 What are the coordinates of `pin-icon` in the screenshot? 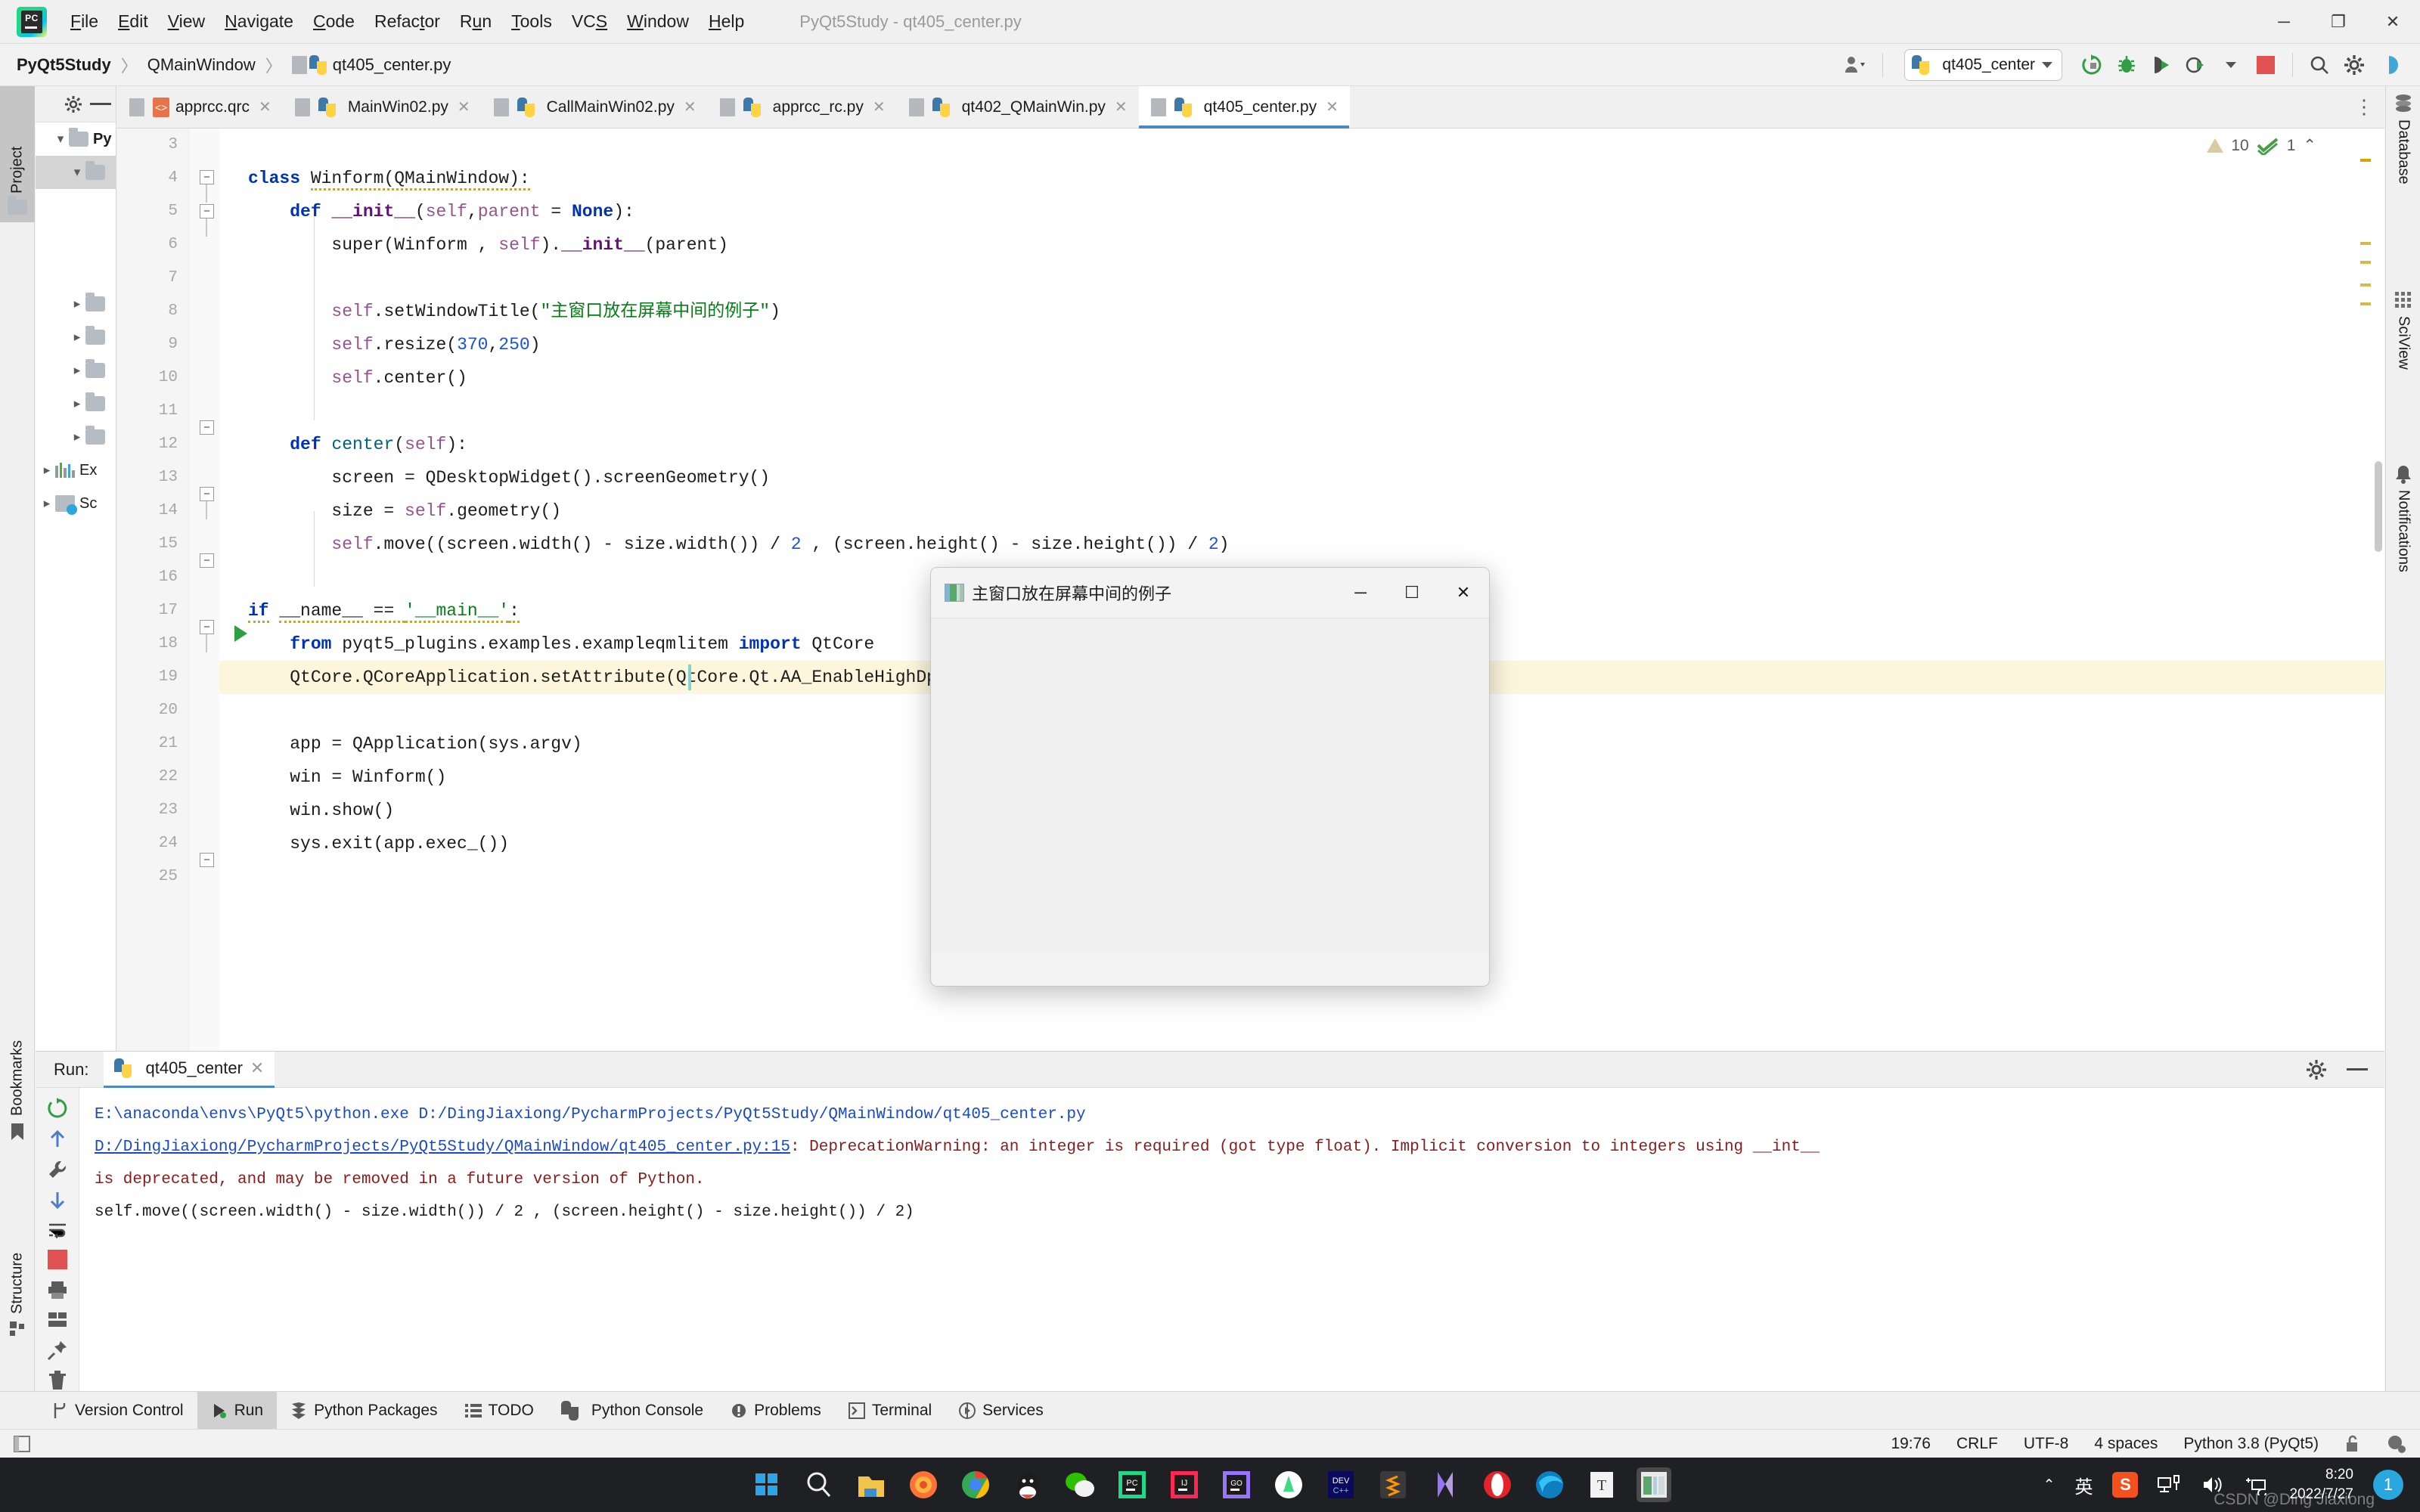 It's located at (57, 1350).